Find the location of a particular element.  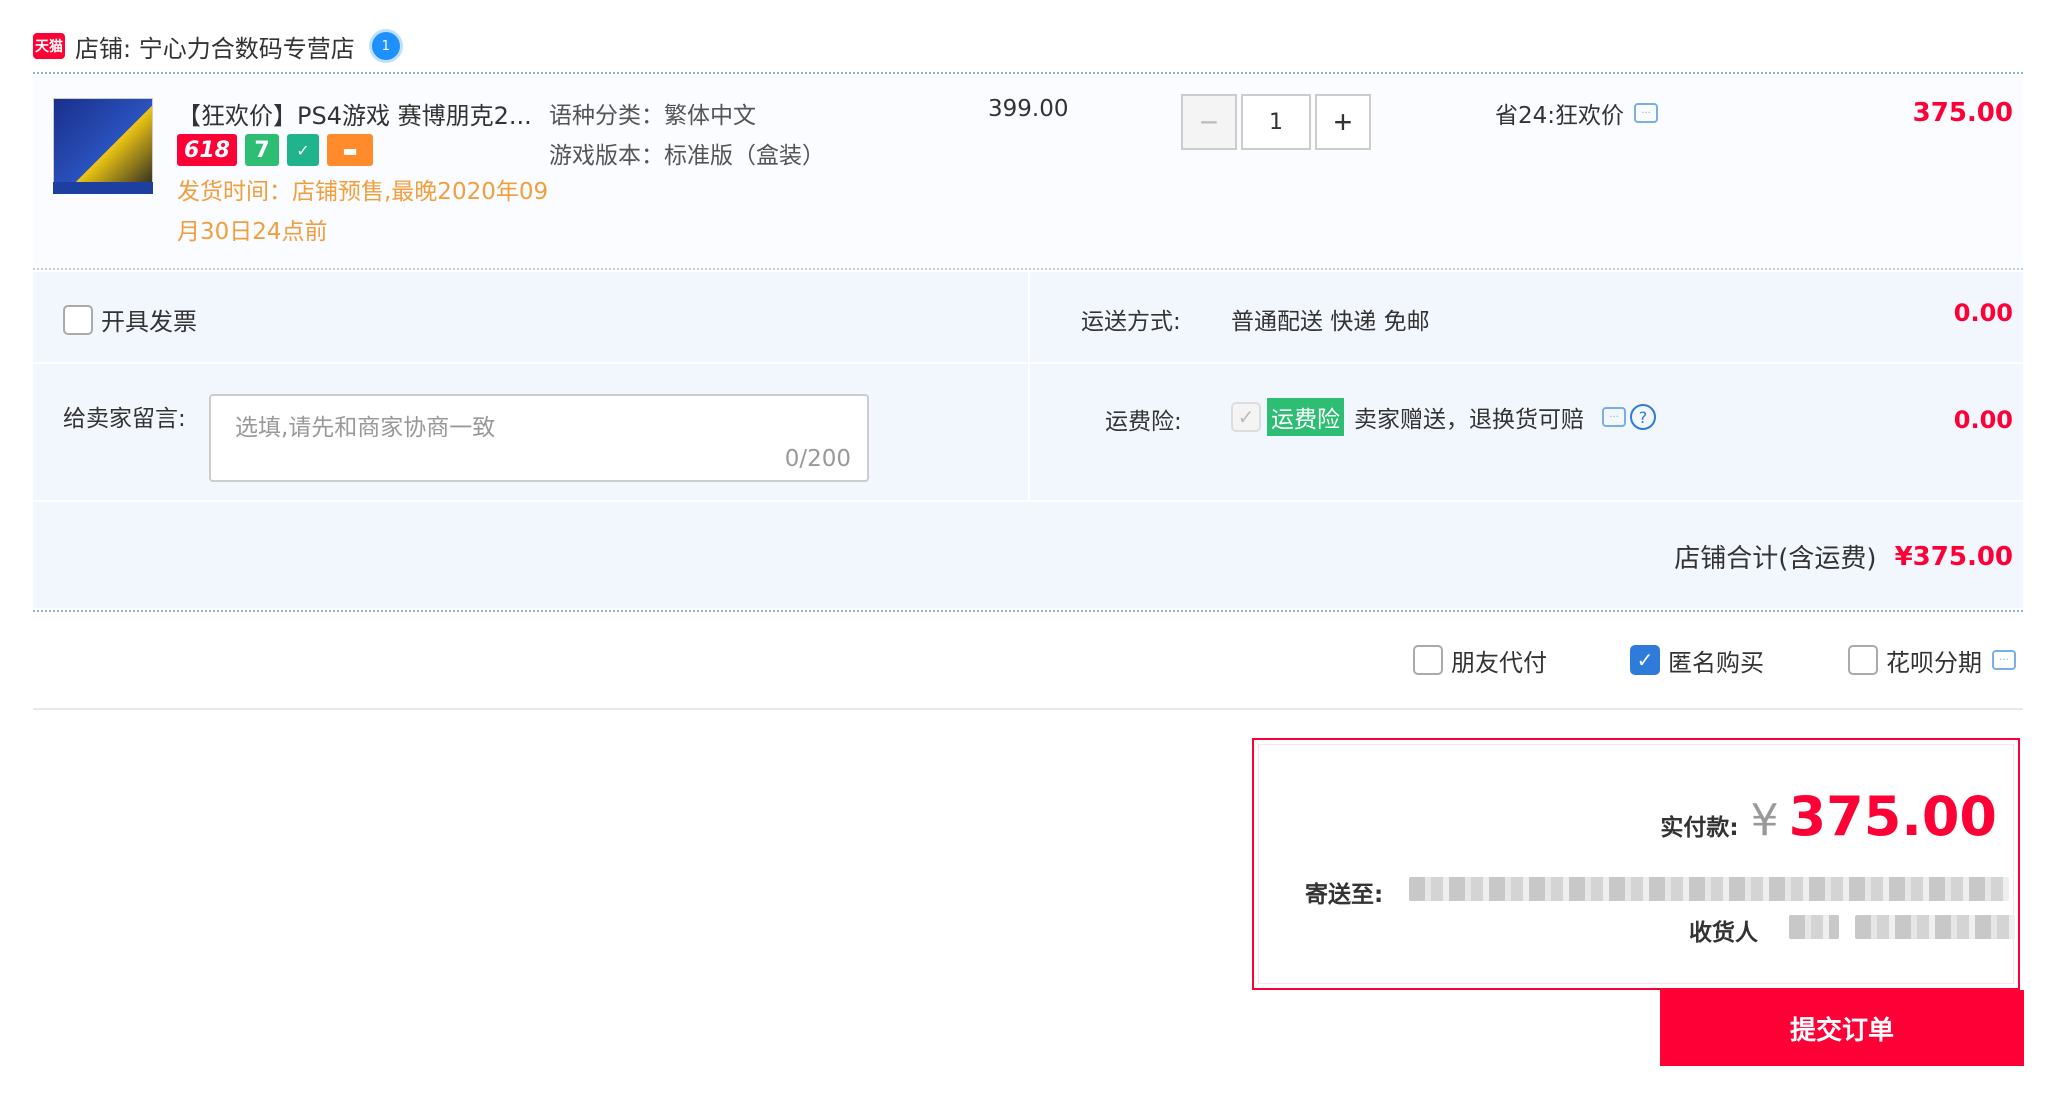

pay-option-anonymous: ✓ 匿名购买 is located at coordinates (1697, 660).